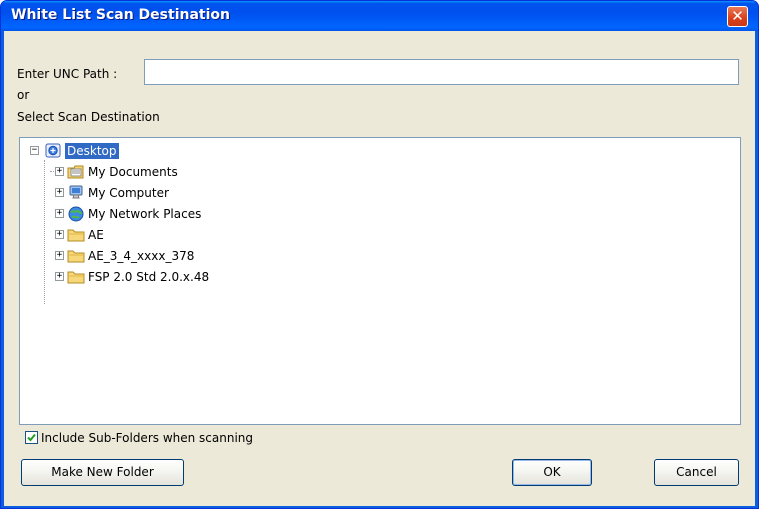 The height and width of the screenshot is (509, 759). I want to click on title-bar: White List Scan Destination ✕, so click(379, 16).